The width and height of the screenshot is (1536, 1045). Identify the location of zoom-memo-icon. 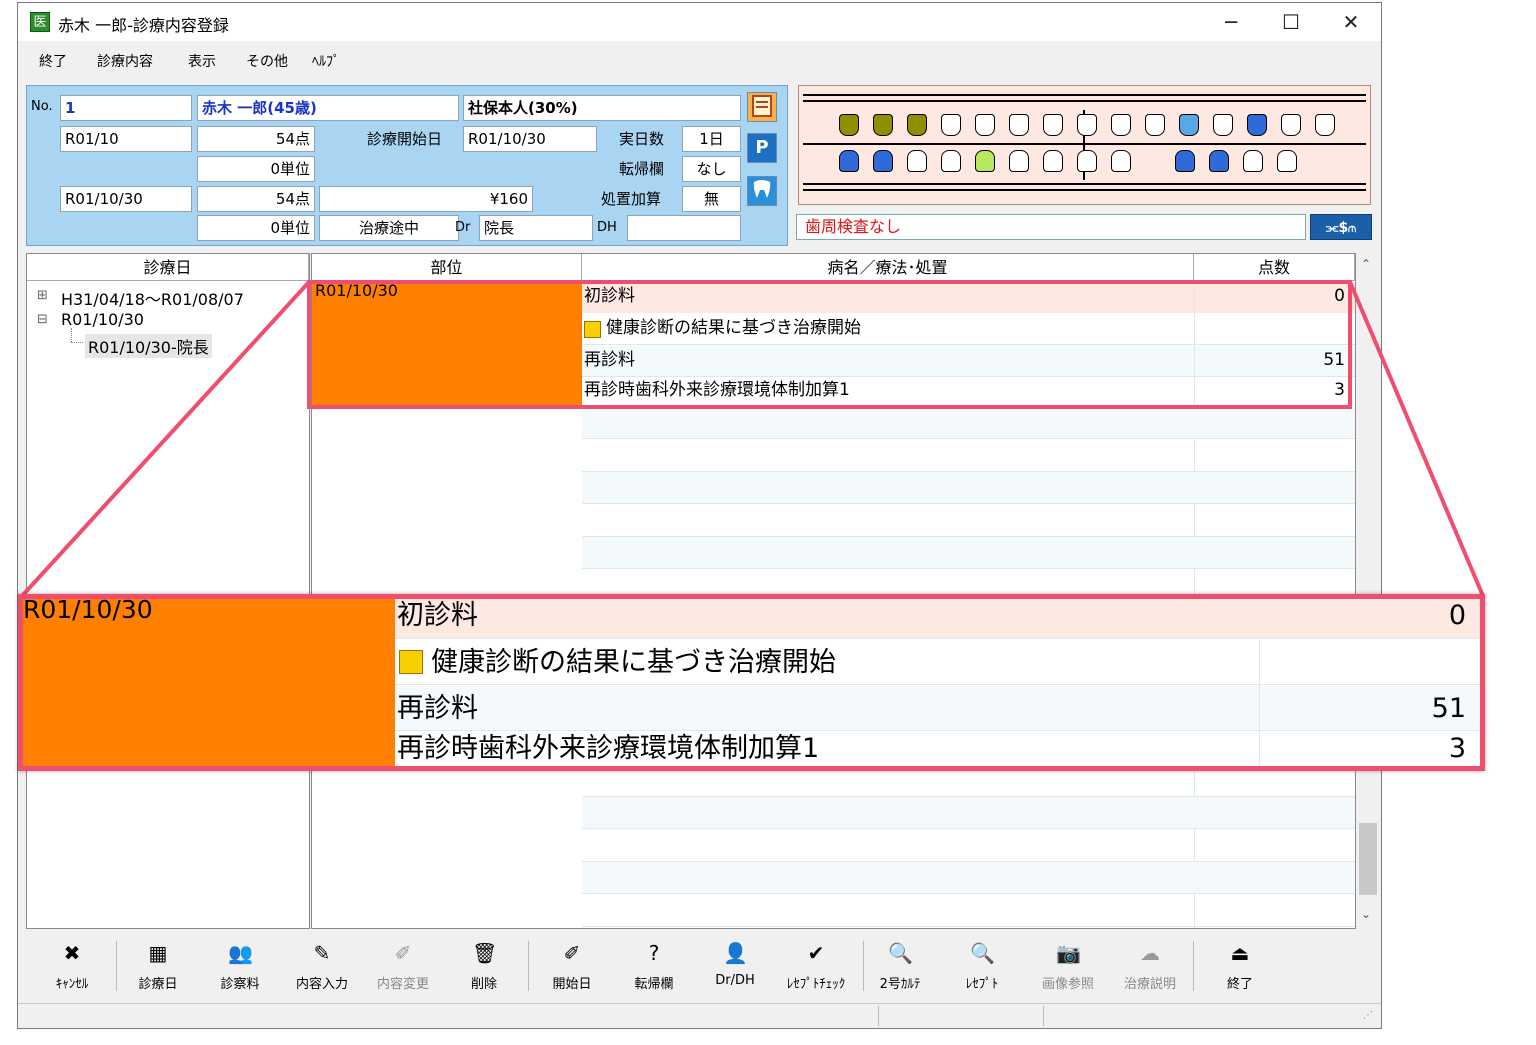
(411, 662).